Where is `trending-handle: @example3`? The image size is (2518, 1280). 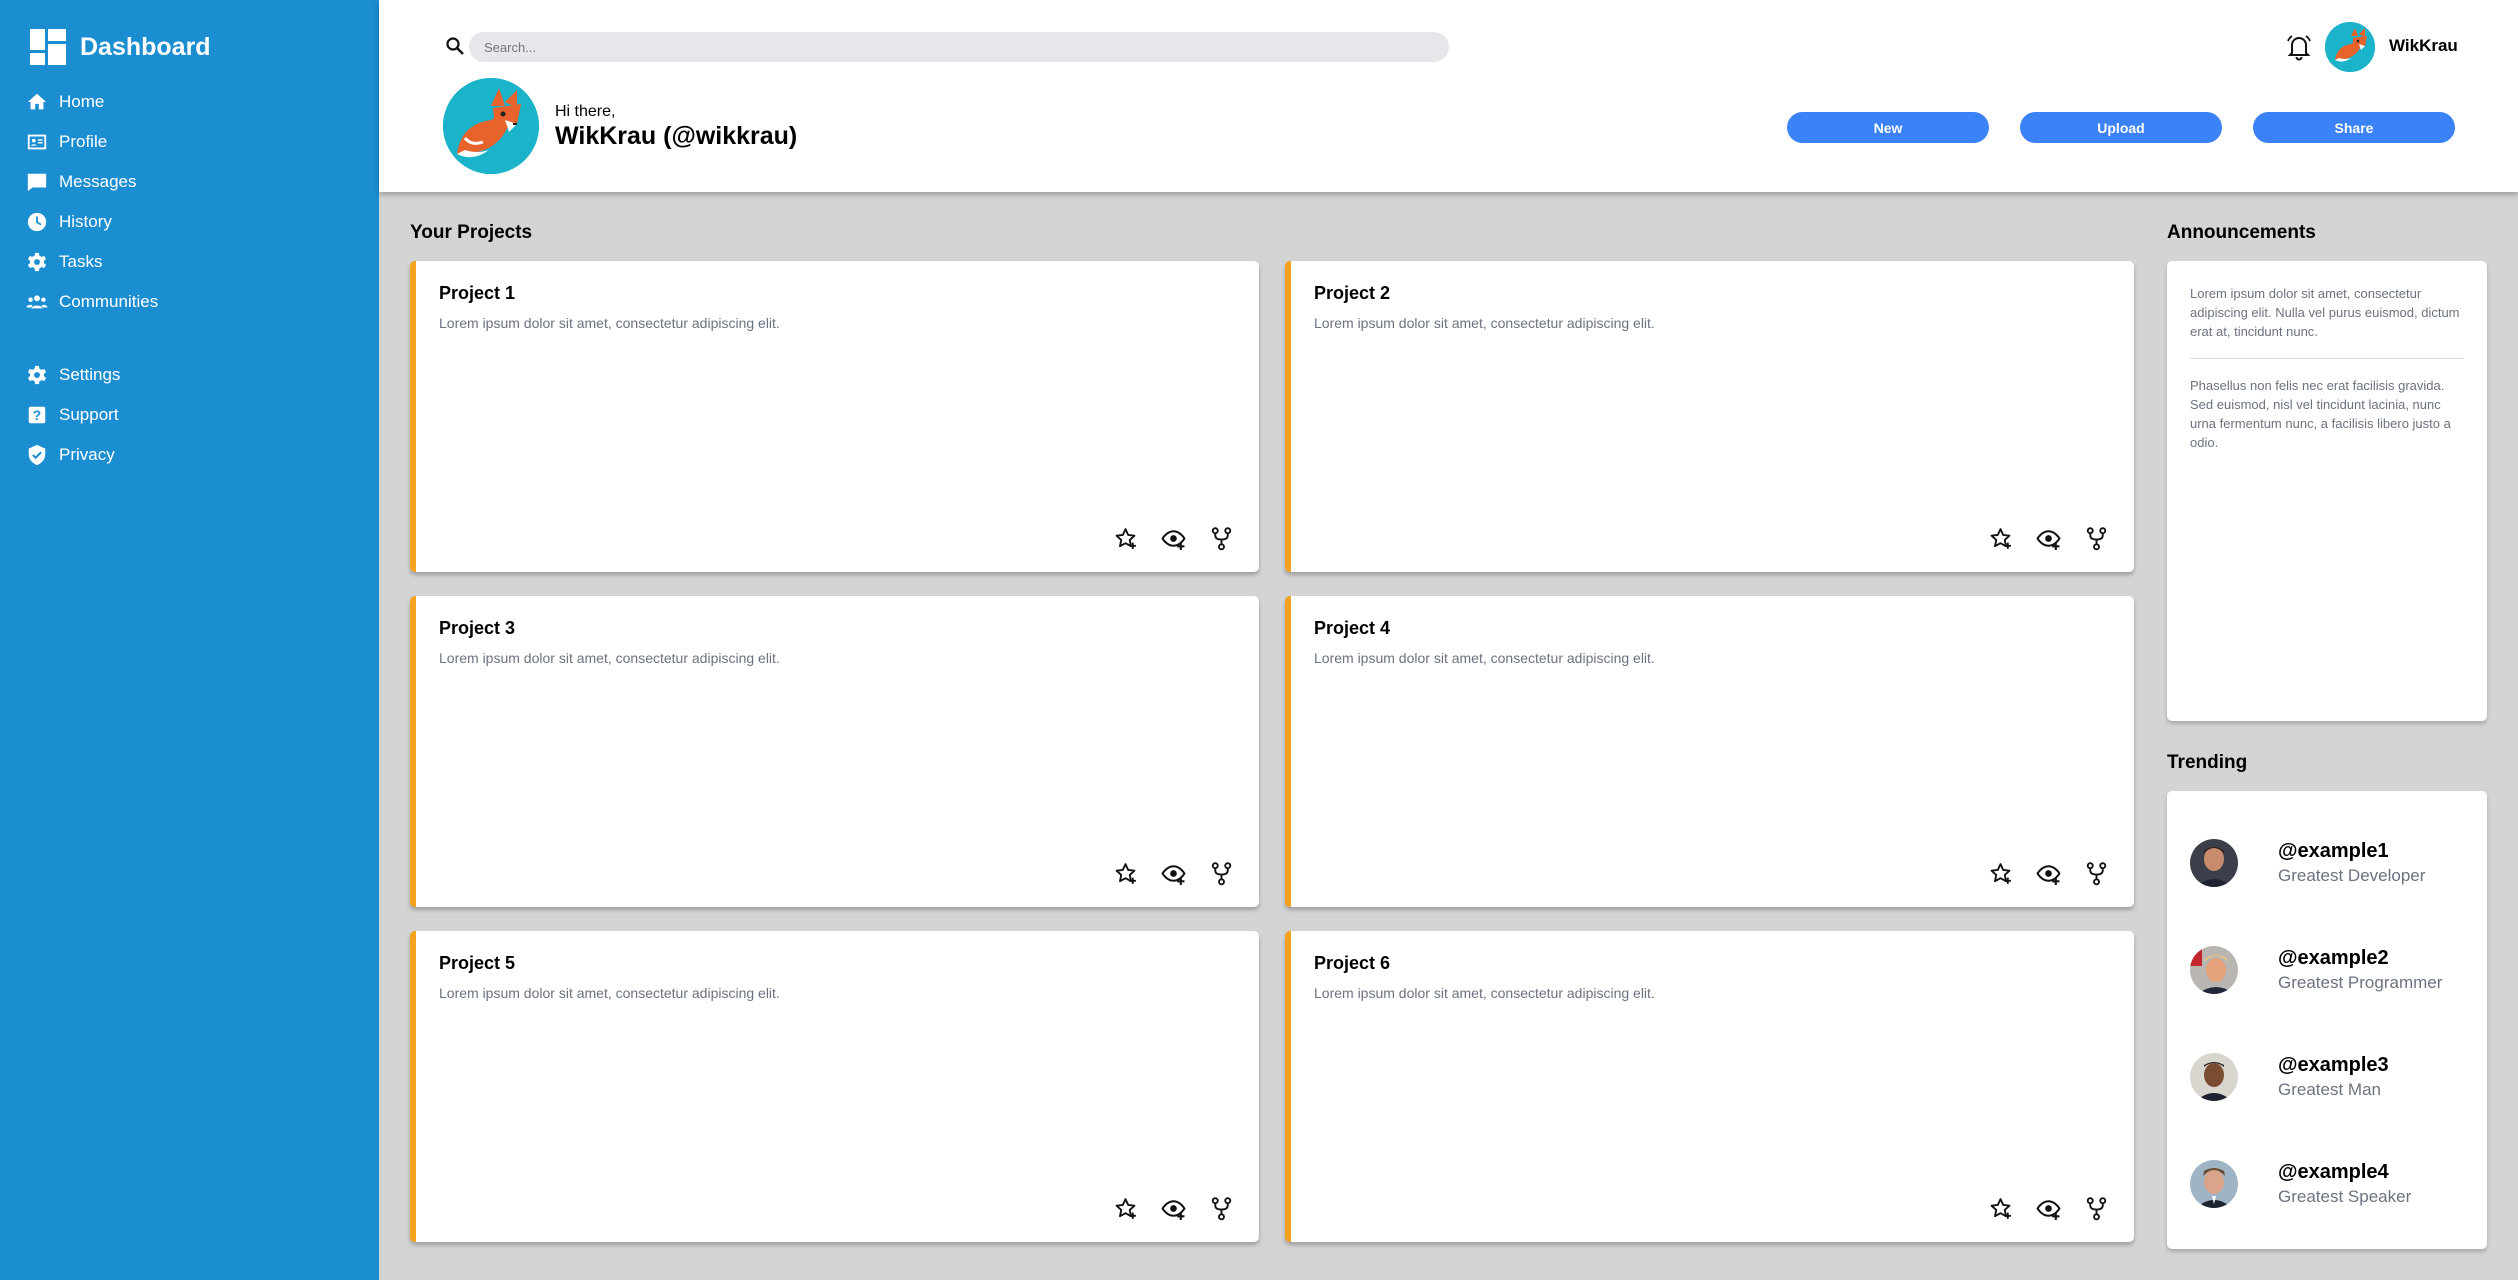 trending-handle: @example3 is located at coordinates (2333, 1065).